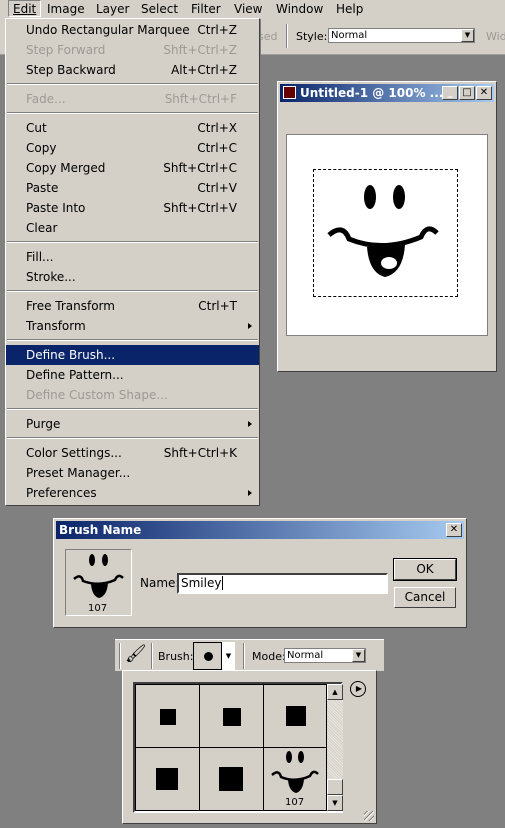 The width and height of the screenshot is (505, 828). I want to click on menu-item-undo-rectangular-marquee: Undo Rectangular Marquee Ctrl+Z, so click(132, 30).